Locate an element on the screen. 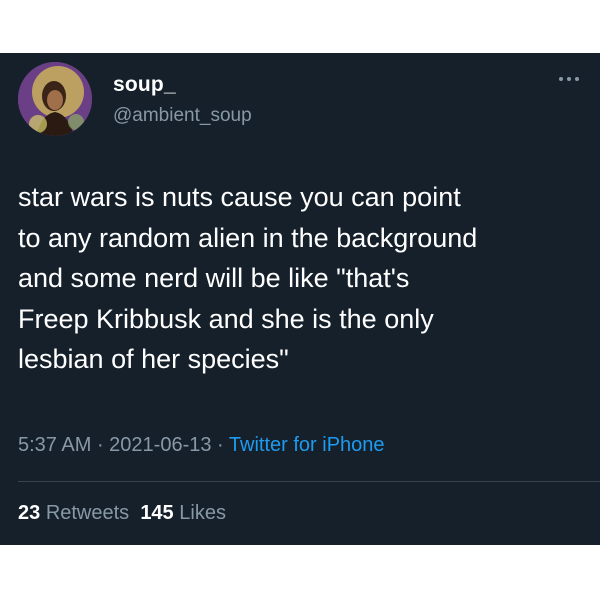 The height and width of the screenshot is (600, 600). divider is located at coordinates (309, 481).